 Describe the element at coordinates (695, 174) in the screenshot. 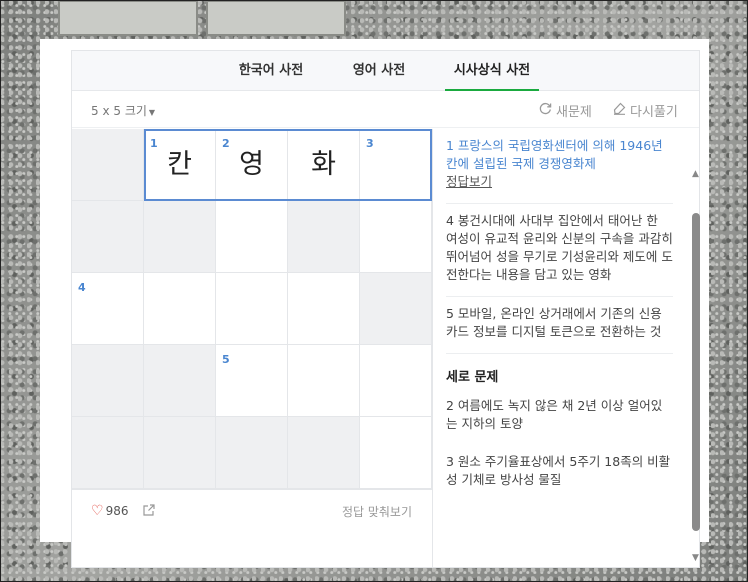

I see `scroll-up-arrow-icon: ▲` at that location.